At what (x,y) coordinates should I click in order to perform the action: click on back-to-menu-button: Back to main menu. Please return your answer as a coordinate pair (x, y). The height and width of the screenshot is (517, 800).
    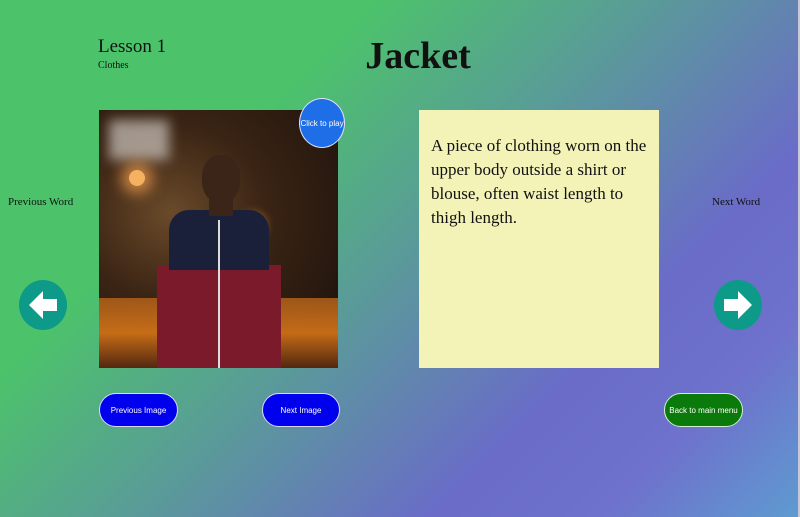
    Looking at the image, I should click on (703, 410).